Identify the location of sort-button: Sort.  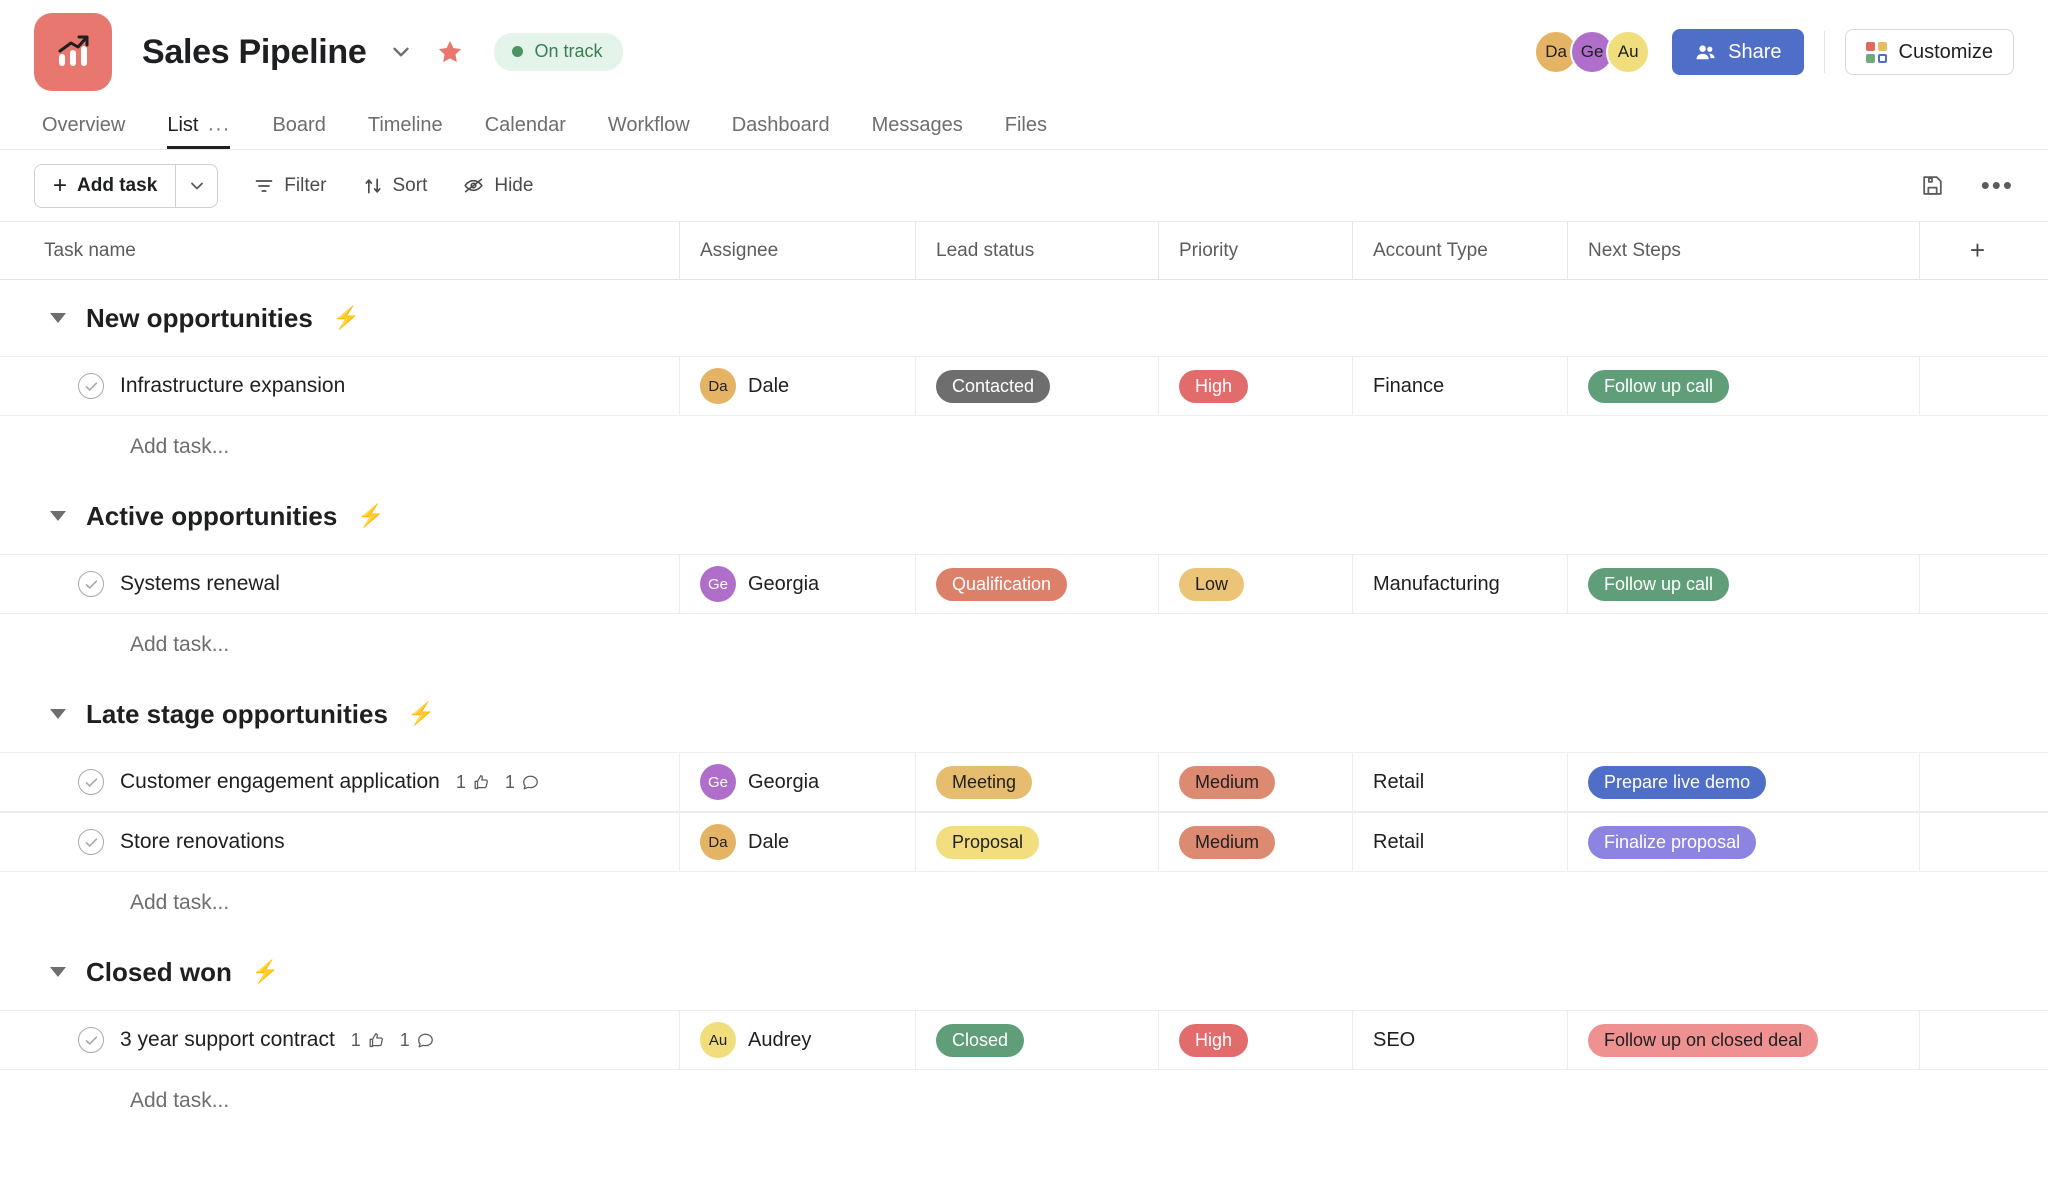
(395, 186).